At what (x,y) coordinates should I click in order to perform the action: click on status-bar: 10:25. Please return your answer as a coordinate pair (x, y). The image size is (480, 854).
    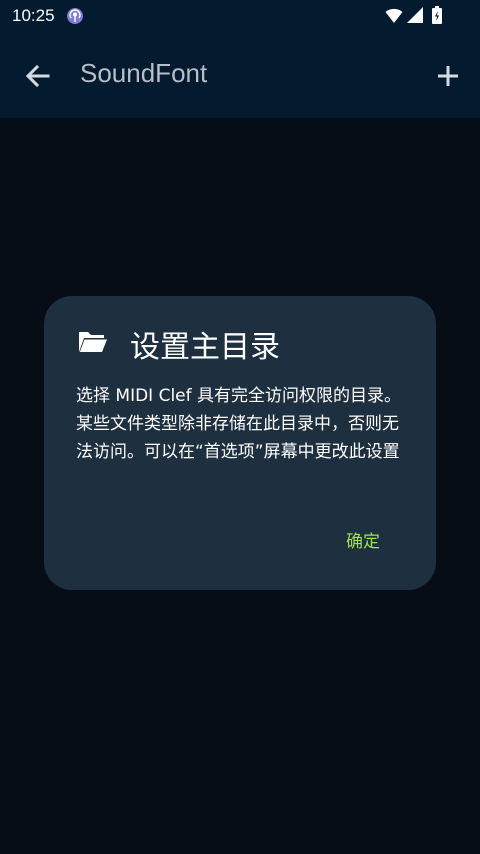
    Looking at the image, I should click on (240, 16).